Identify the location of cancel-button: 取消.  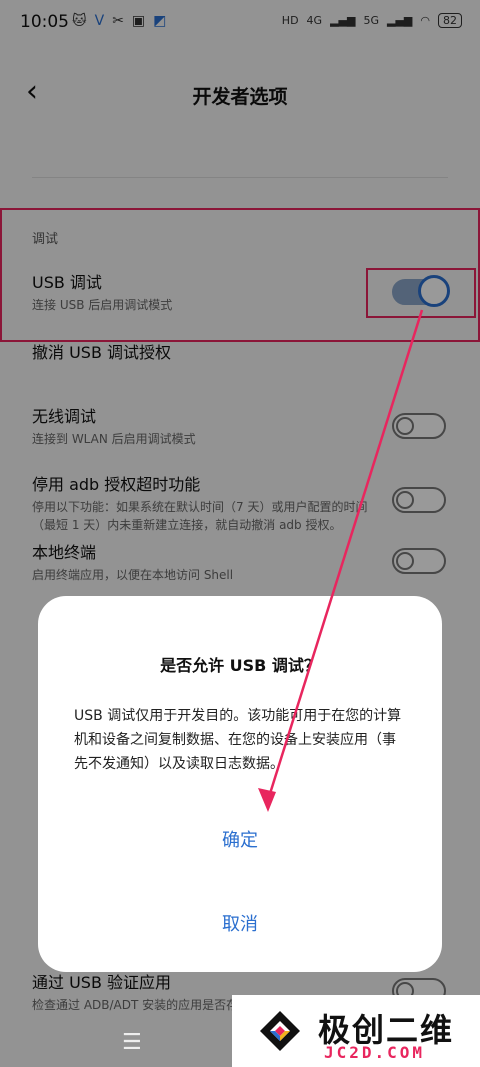
(240, 923).